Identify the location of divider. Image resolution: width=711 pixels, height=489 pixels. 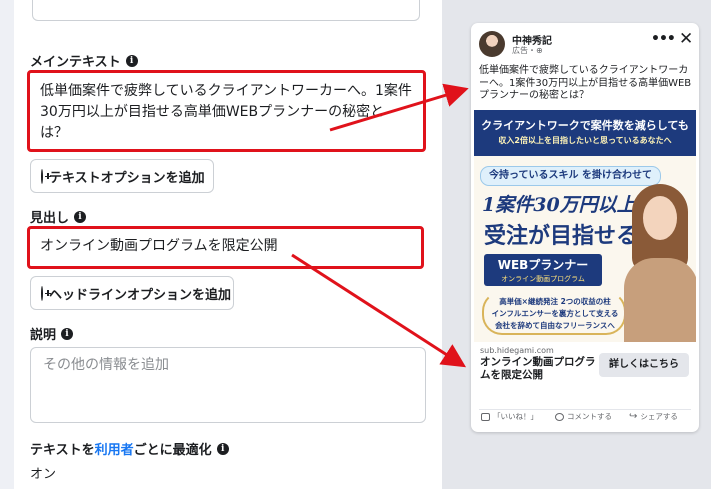
(585, 409).